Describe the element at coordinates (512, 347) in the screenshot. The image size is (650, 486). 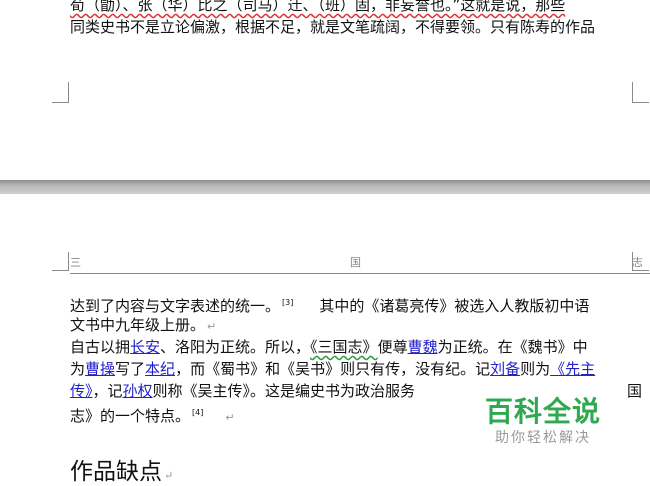
I see `text-span: 为正统。在《魏书》中` at that location.